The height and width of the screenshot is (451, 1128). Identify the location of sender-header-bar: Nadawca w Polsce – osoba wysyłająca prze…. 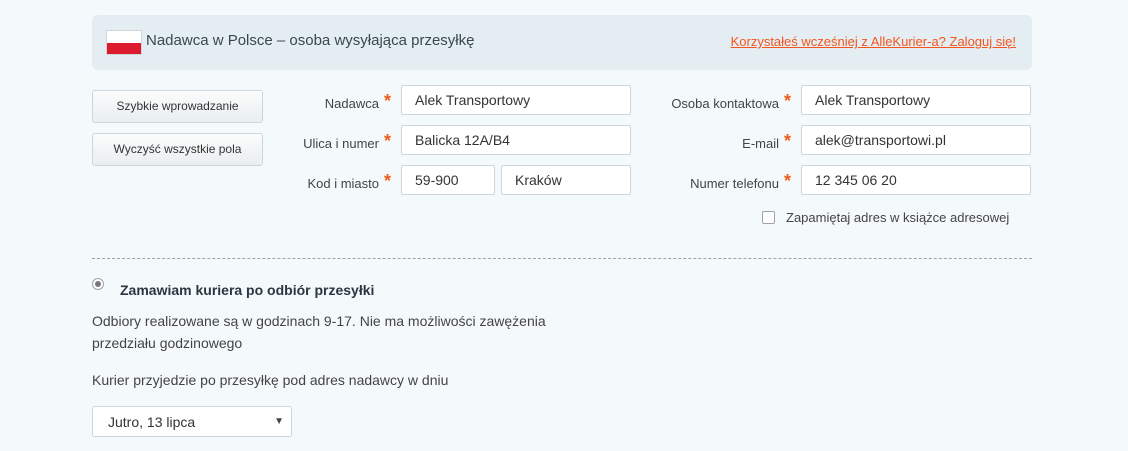
(562, 42).